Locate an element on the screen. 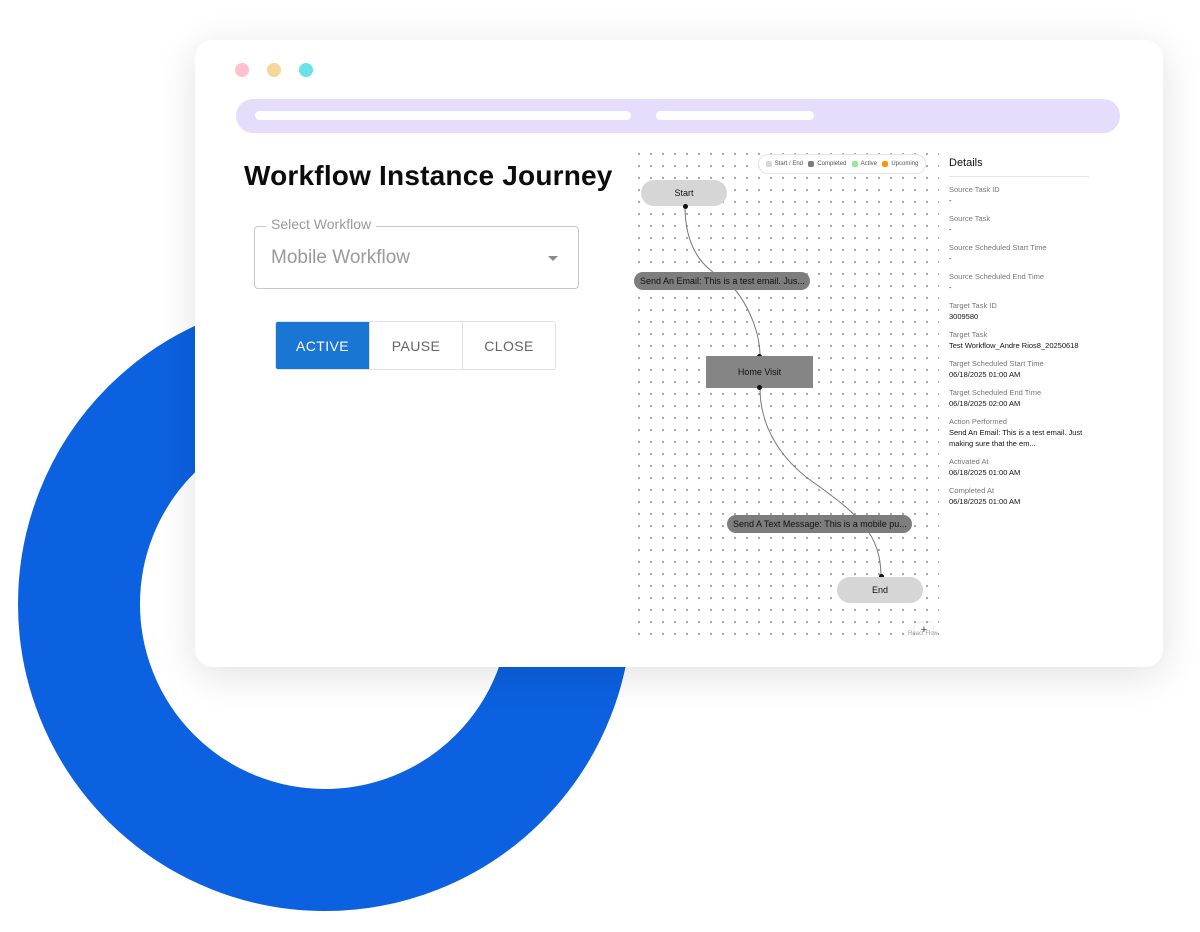  legend-item-upcoming: Upcoming is located at coordinates (900, 164).